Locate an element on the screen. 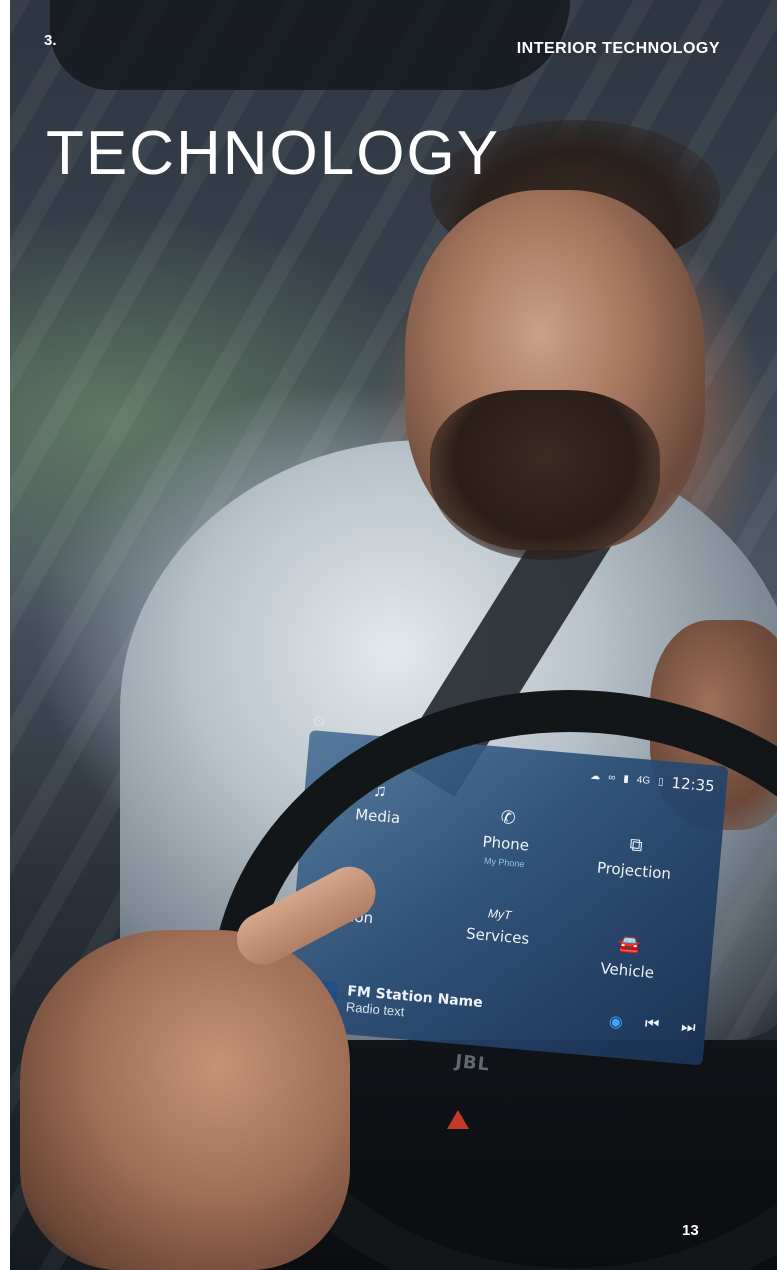  page-number: 13 is located at coordinates (690, 1230).